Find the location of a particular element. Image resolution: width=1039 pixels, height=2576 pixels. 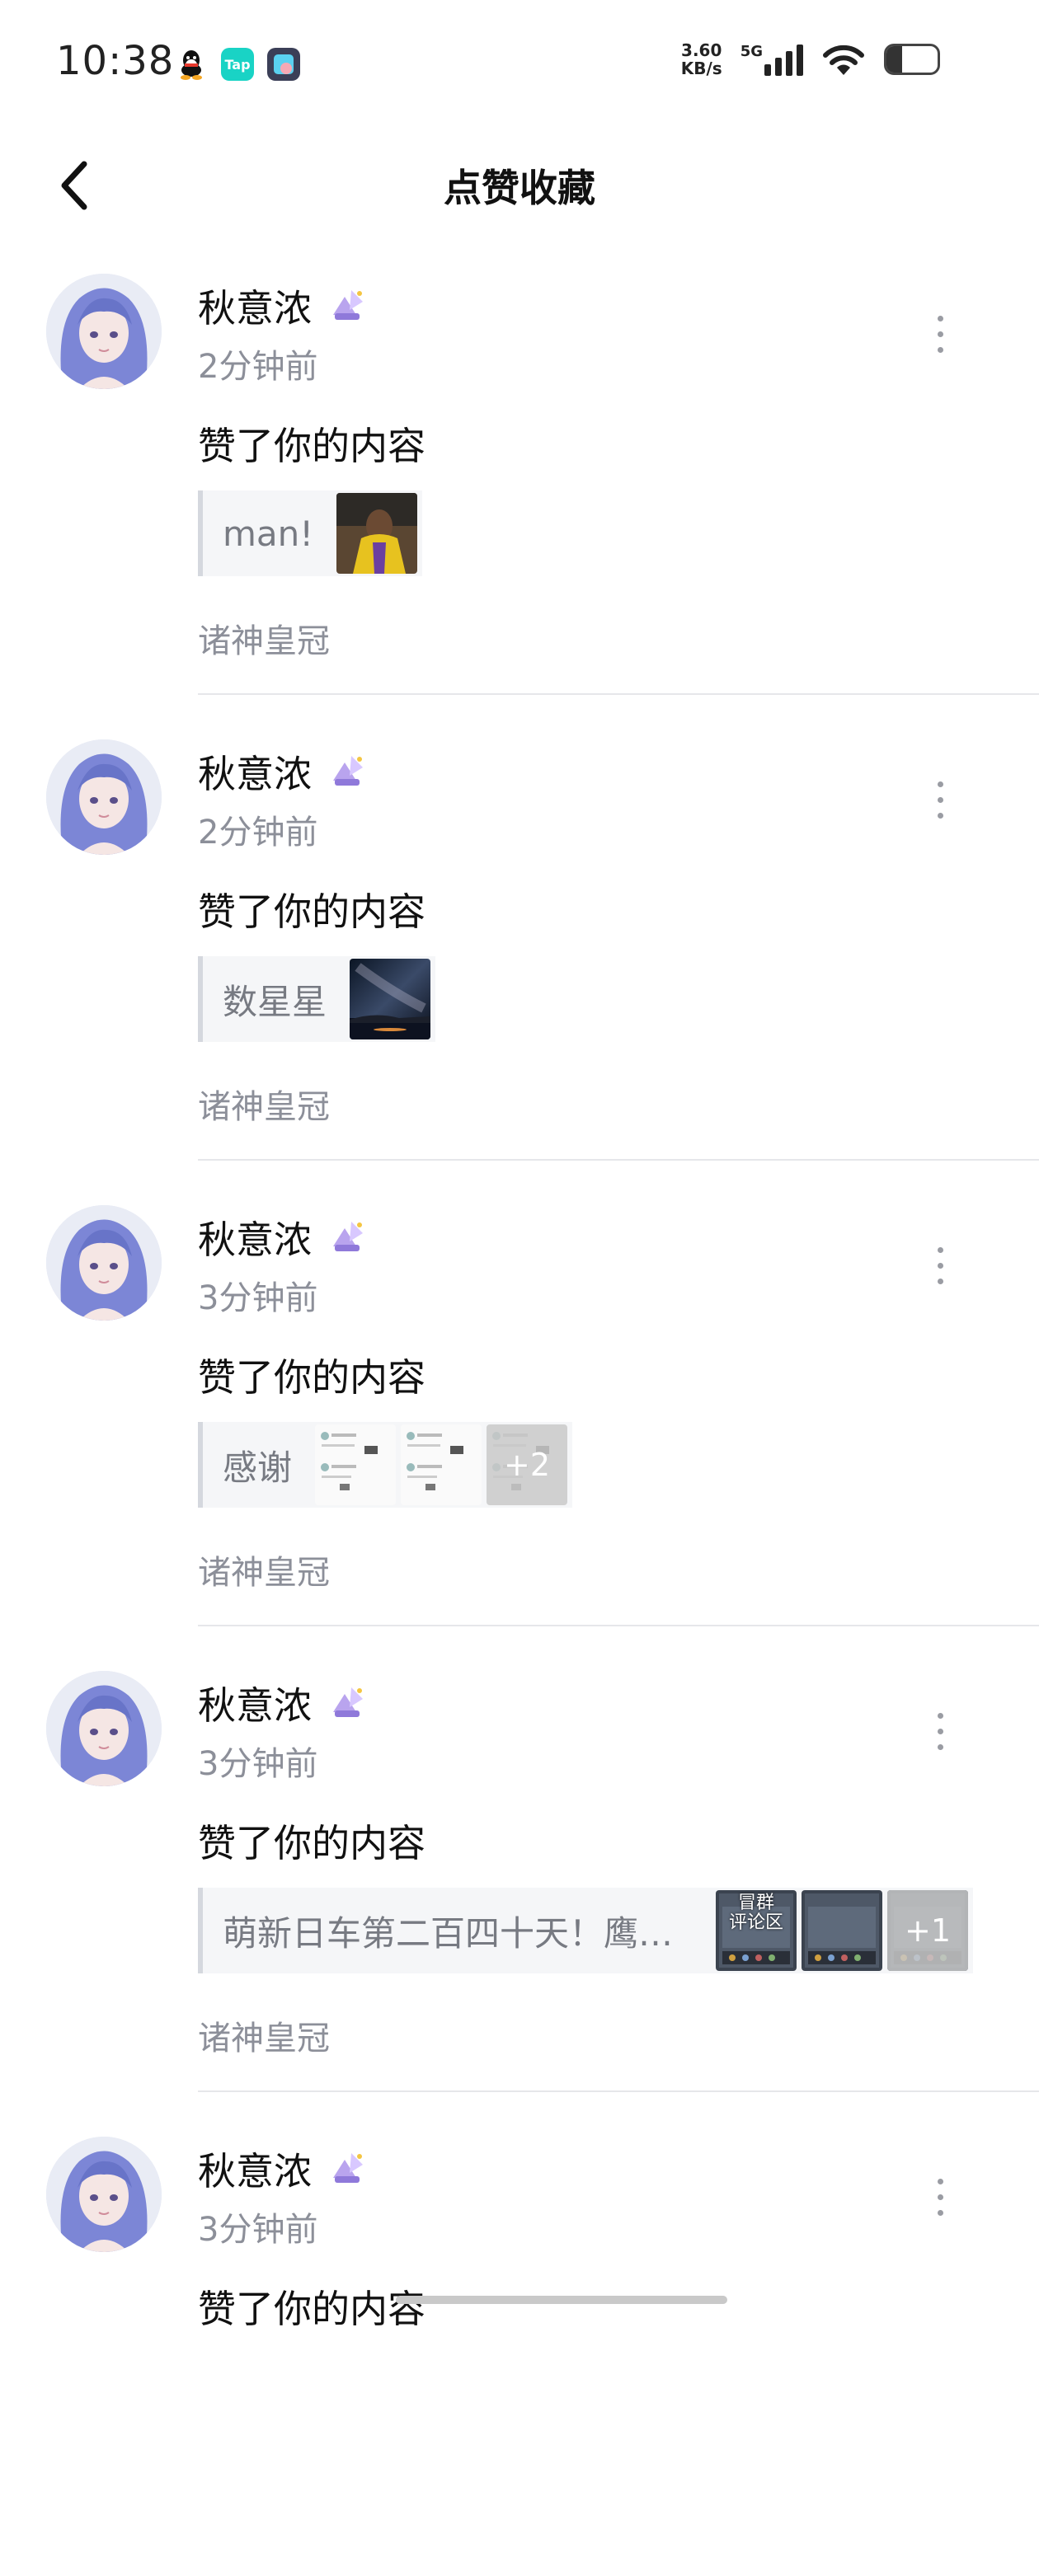

battery-icon is located at coordinates (912, 59).